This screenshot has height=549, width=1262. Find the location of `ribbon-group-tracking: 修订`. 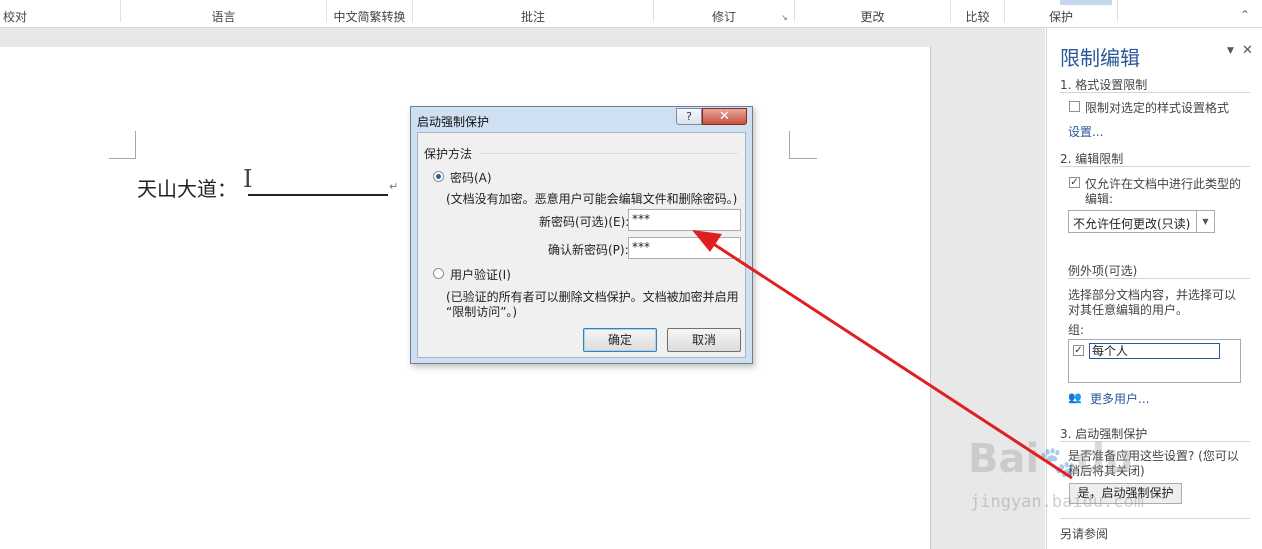

ribbon-group-tracking: 修订 is located at coordinates (723, 17).